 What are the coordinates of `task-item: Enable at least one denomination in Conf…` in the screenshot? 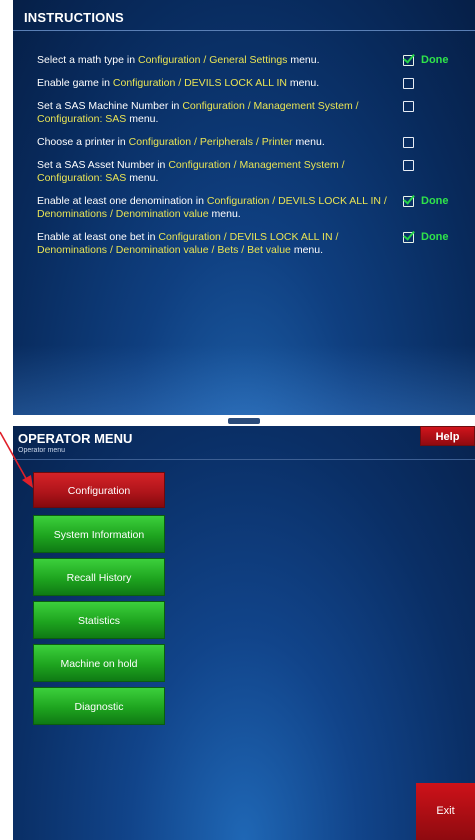 It's located at (253, 208).